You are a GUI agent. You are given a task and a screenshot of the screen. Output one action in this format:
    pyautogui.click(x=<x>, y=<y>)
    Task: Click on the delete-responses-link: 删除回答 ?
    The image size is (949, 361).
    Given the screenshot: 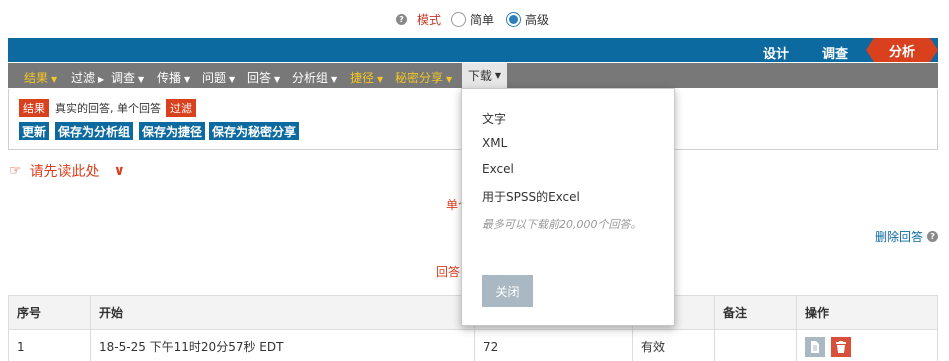 What is the action you would take?
    pyautogui.click(x=907, y=236)
    